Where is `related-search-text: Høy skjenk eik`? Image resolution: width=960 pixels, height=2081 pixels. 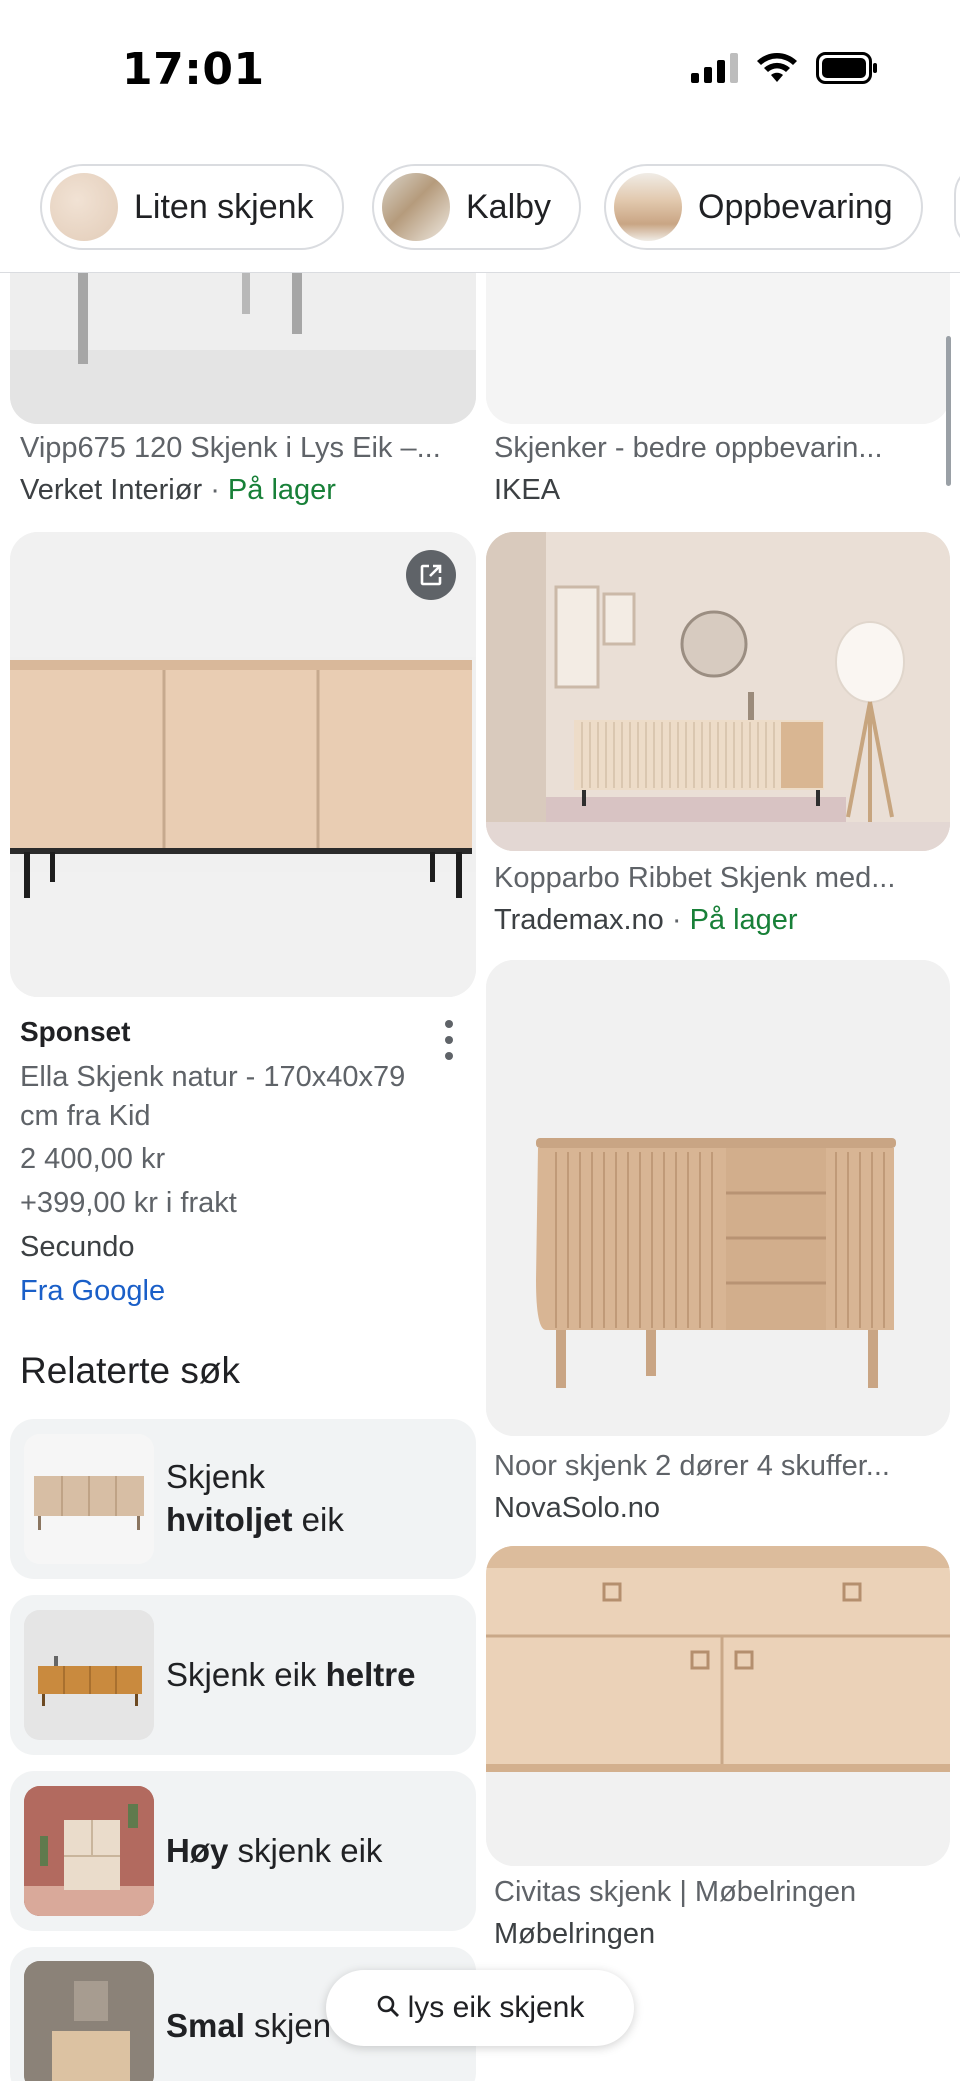
related-search-text: Høy skjenk eik is located at coordinates (274, 1851).